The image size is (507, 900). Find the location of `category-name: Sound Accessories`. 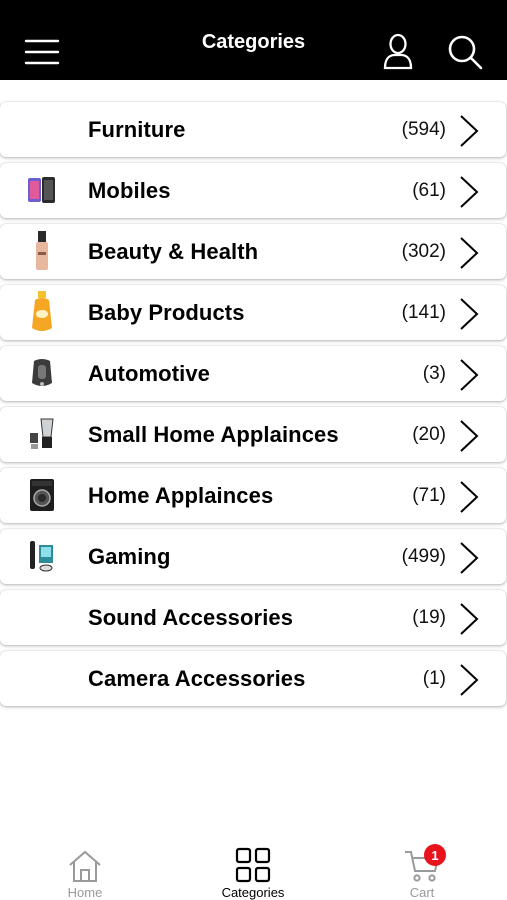

category-name: Sound Accessories is located at coordinates (191, 617).